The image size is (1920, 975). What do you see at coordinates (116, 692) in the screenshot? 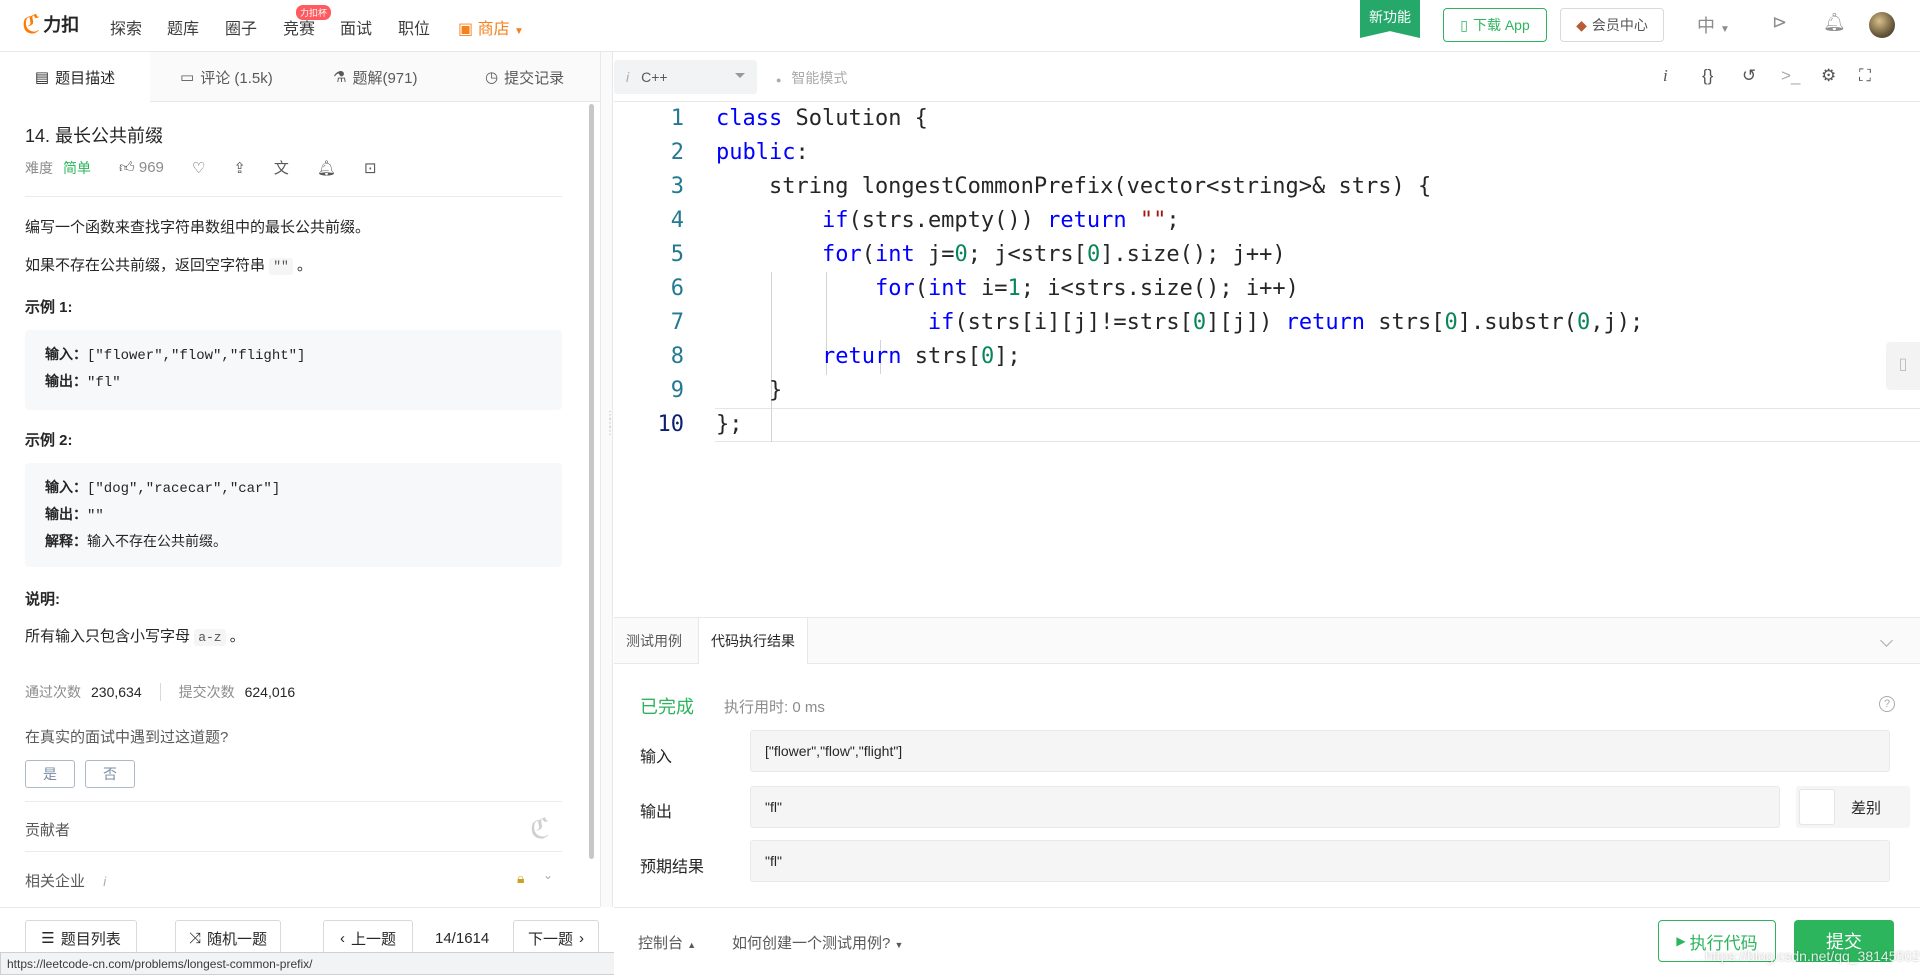
I see `accepted-count: 230,634` at bounding box center [116, 692].